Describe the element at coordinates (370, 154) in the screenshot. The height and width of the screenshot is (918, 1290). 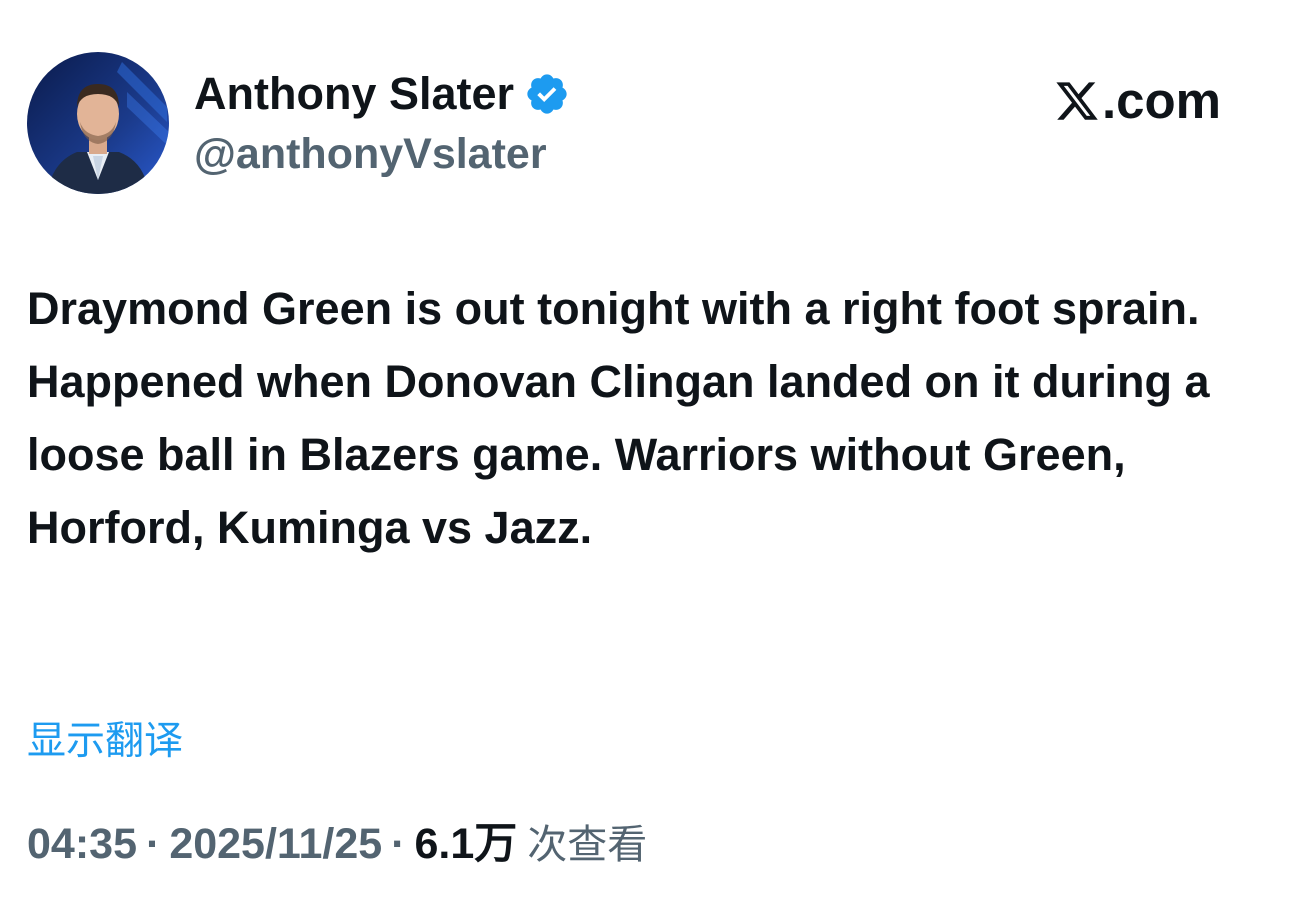
I see `author-handle: @anthonyVslater` at that location.